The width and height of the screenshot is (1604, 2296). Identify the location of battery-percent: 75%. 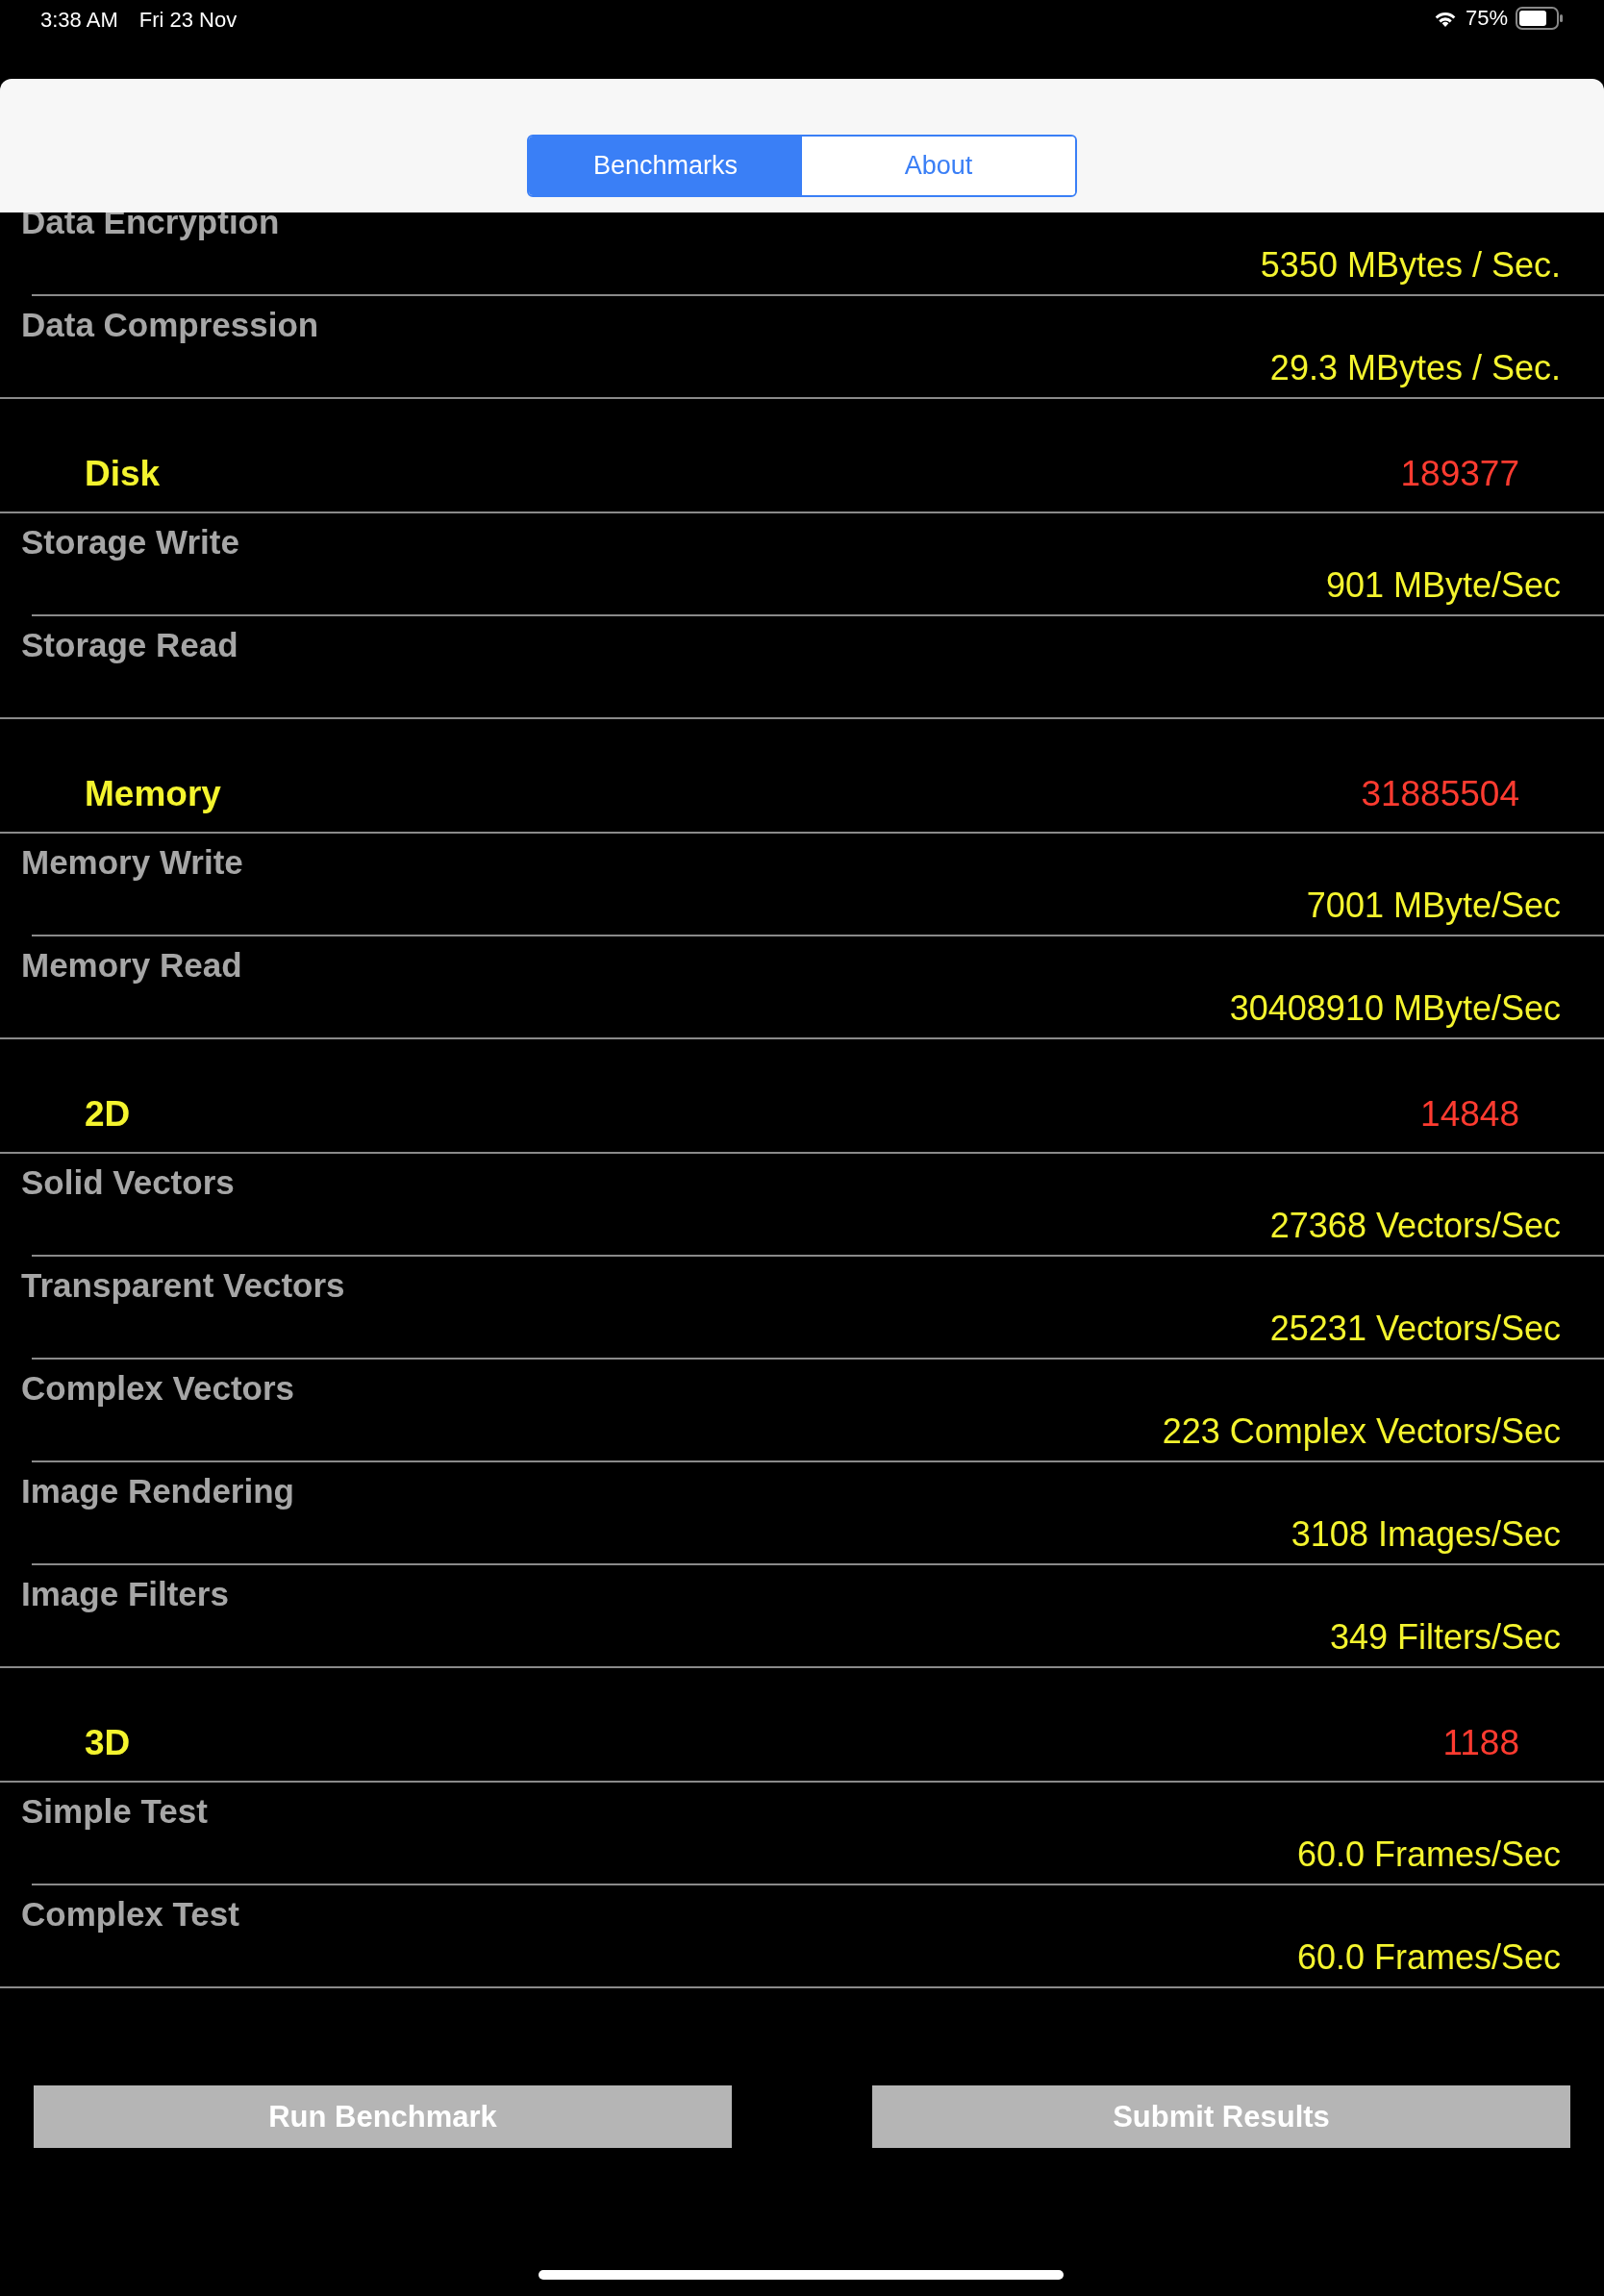
(1486, 18).